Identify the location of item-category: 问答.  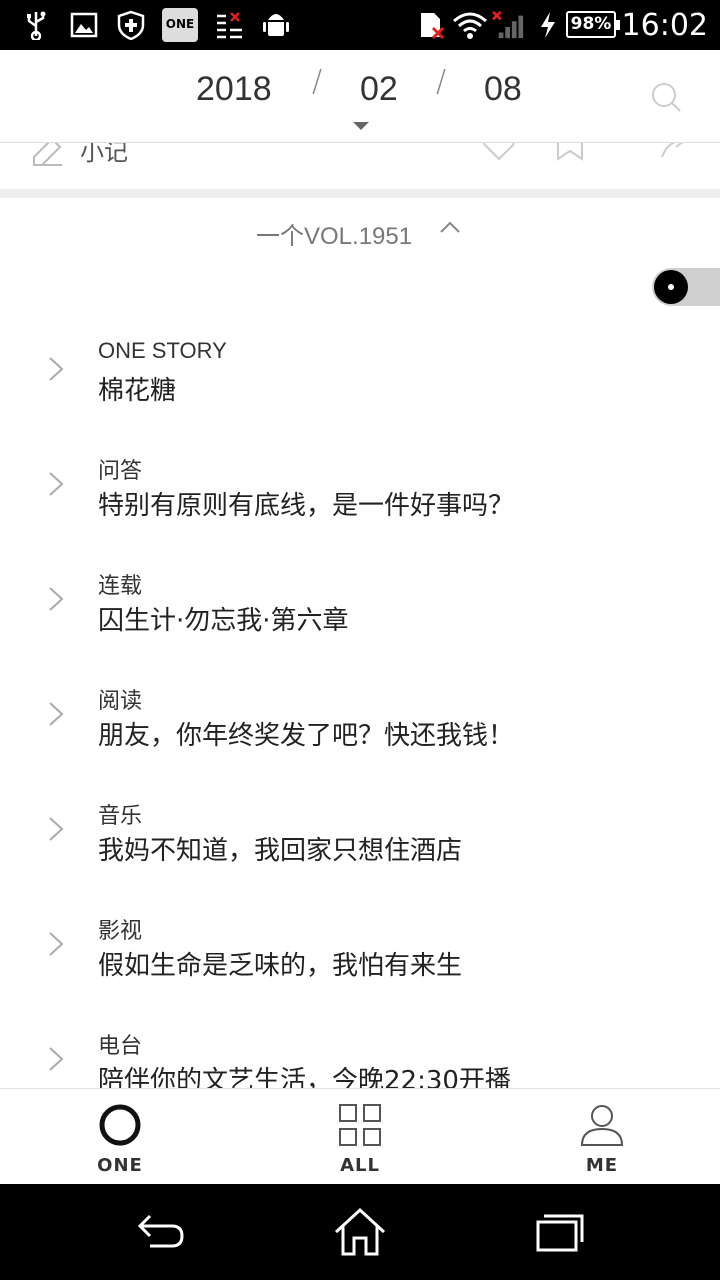
(120, 470).